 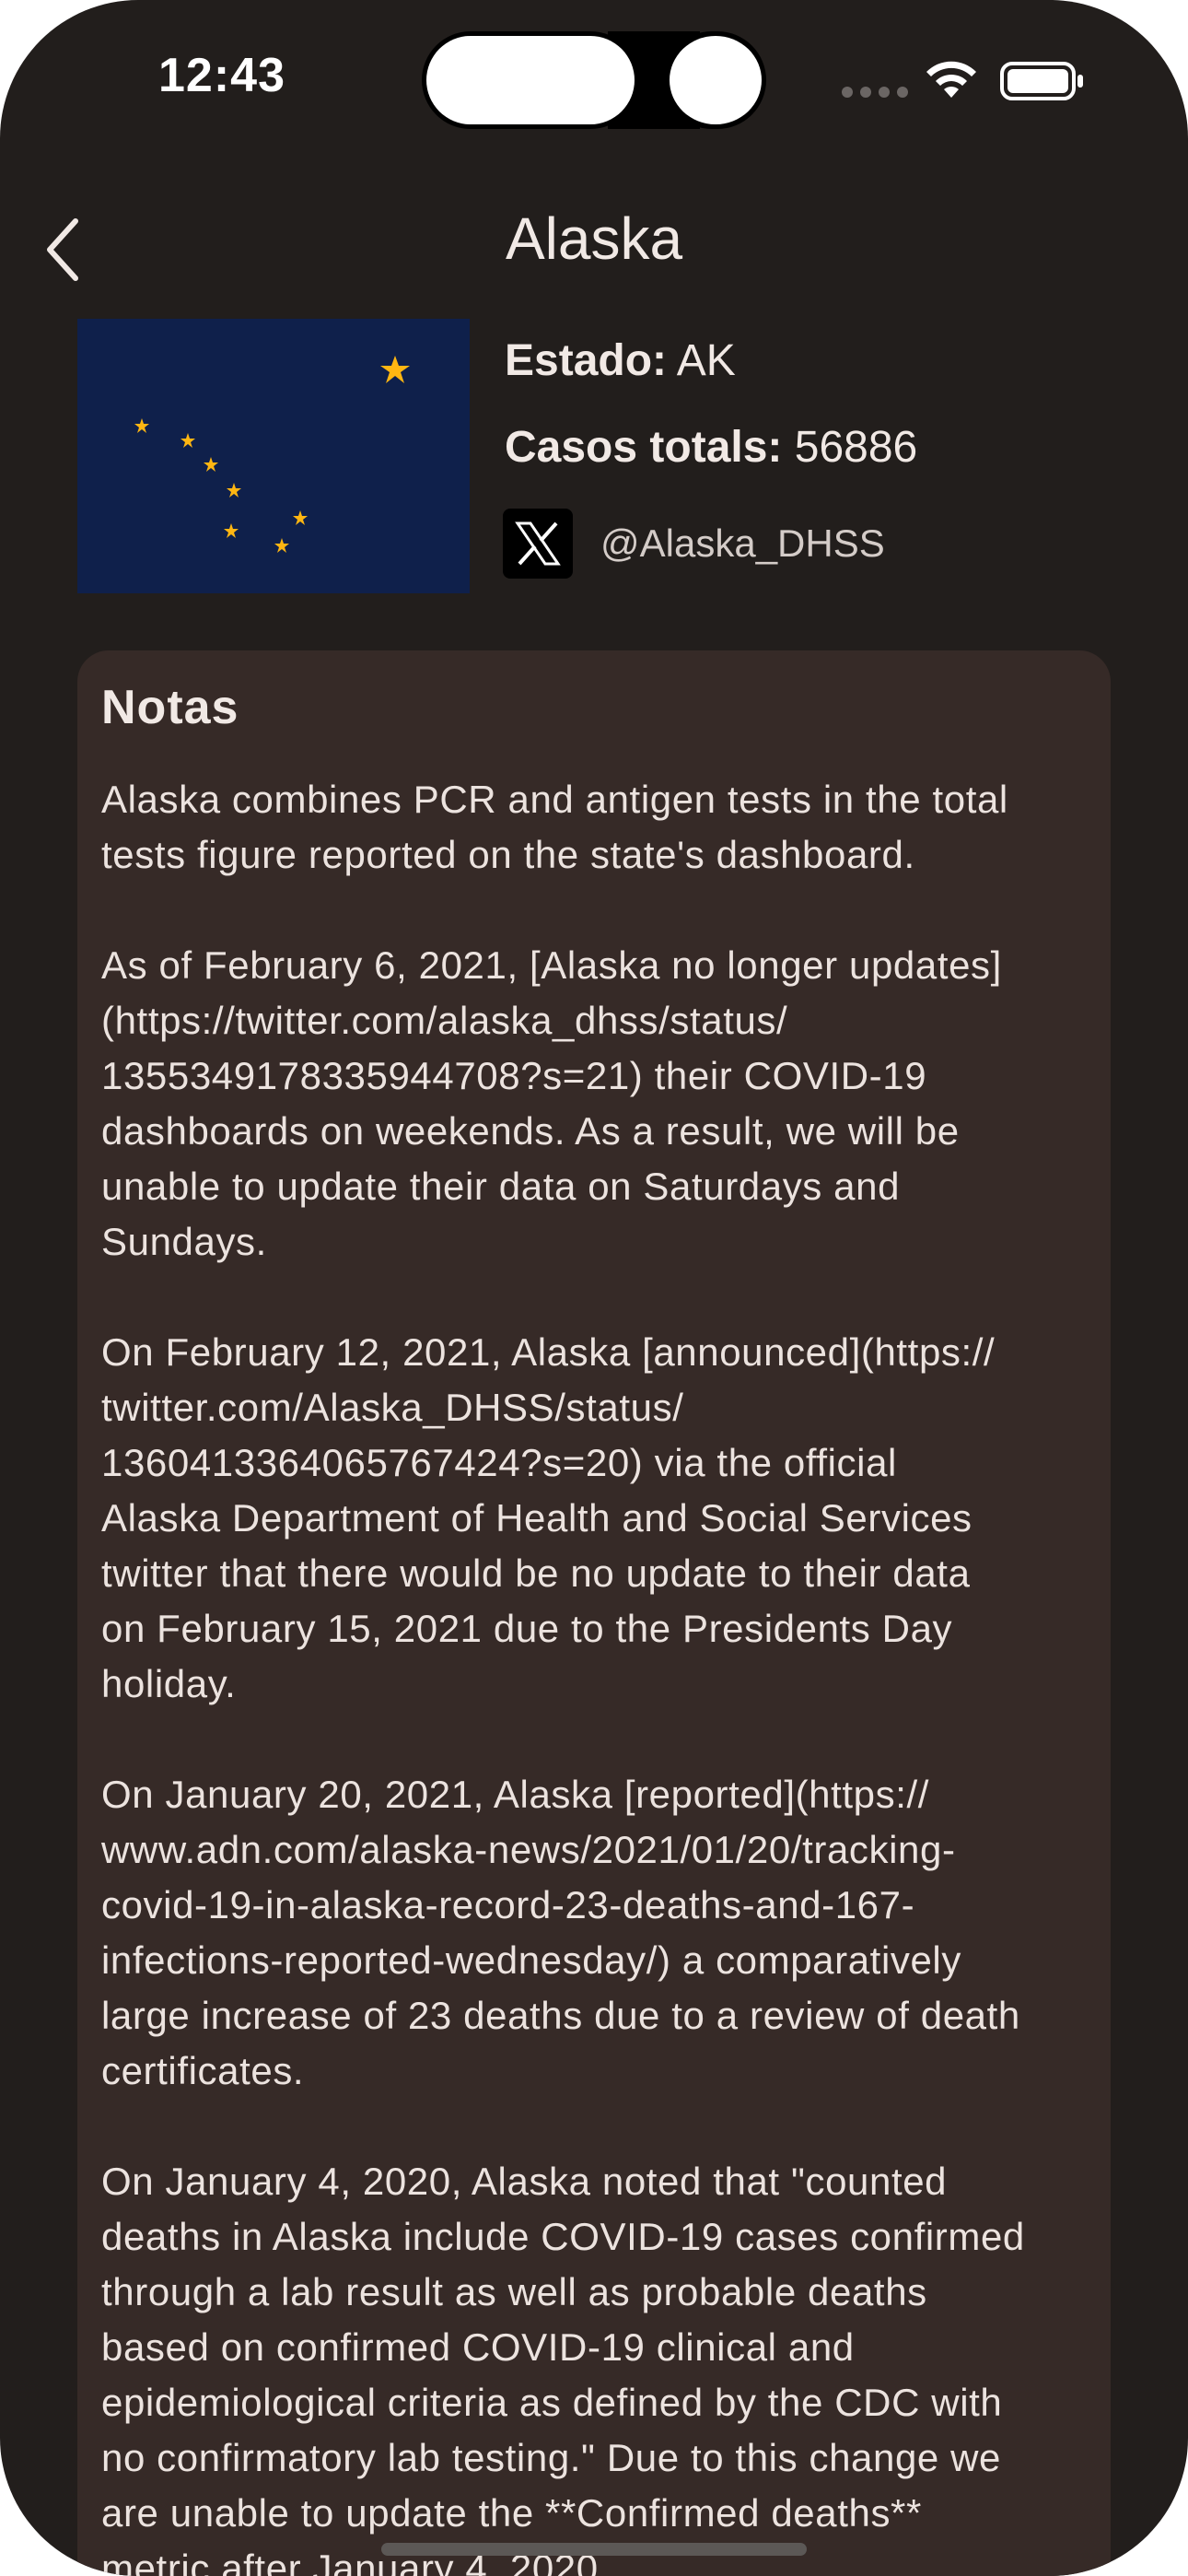 What do you see at coordinates (478, 2347) in the screenshot?
I see `notes-line: based on confirmed COVID-19 clinical and` at bounding box center [478, 2347].